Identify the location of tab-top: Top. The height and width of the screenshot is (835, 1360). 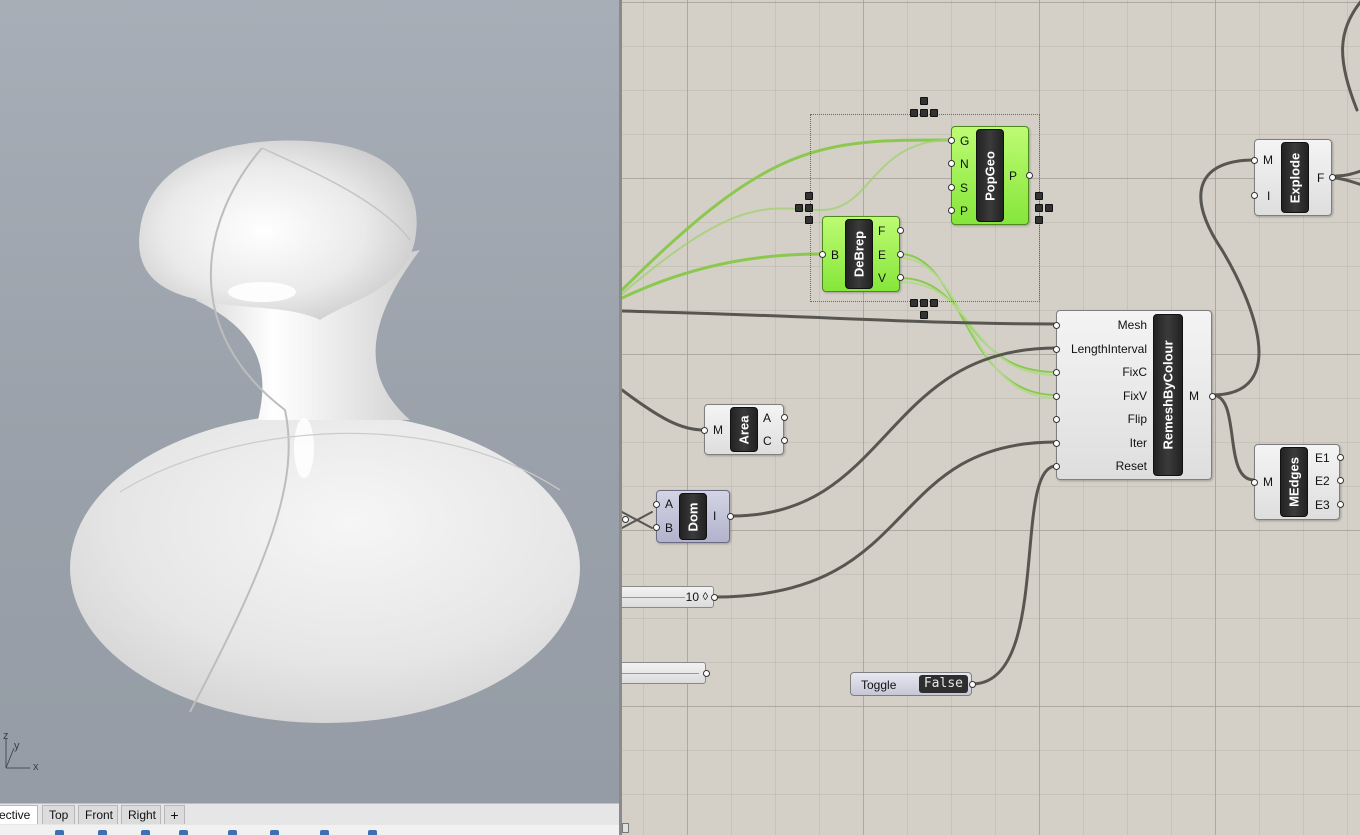
(58, 814).